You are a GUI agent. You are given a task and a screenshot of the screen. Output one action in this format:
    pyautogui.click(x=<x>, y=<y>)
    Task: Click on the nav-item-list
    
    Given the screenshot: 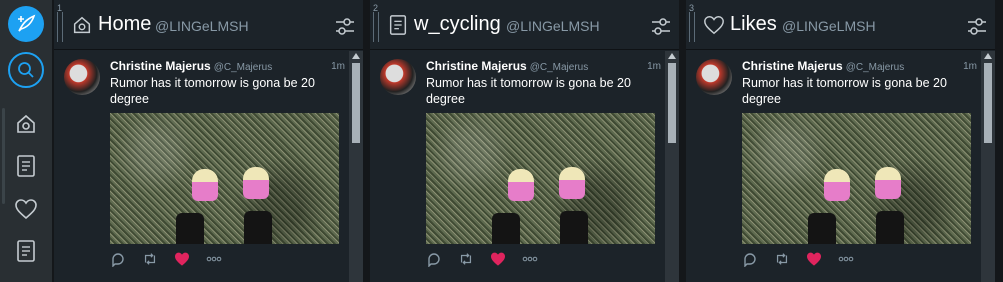 What is the action you would take?
    pyautogui.click(x=26, y=166)
    